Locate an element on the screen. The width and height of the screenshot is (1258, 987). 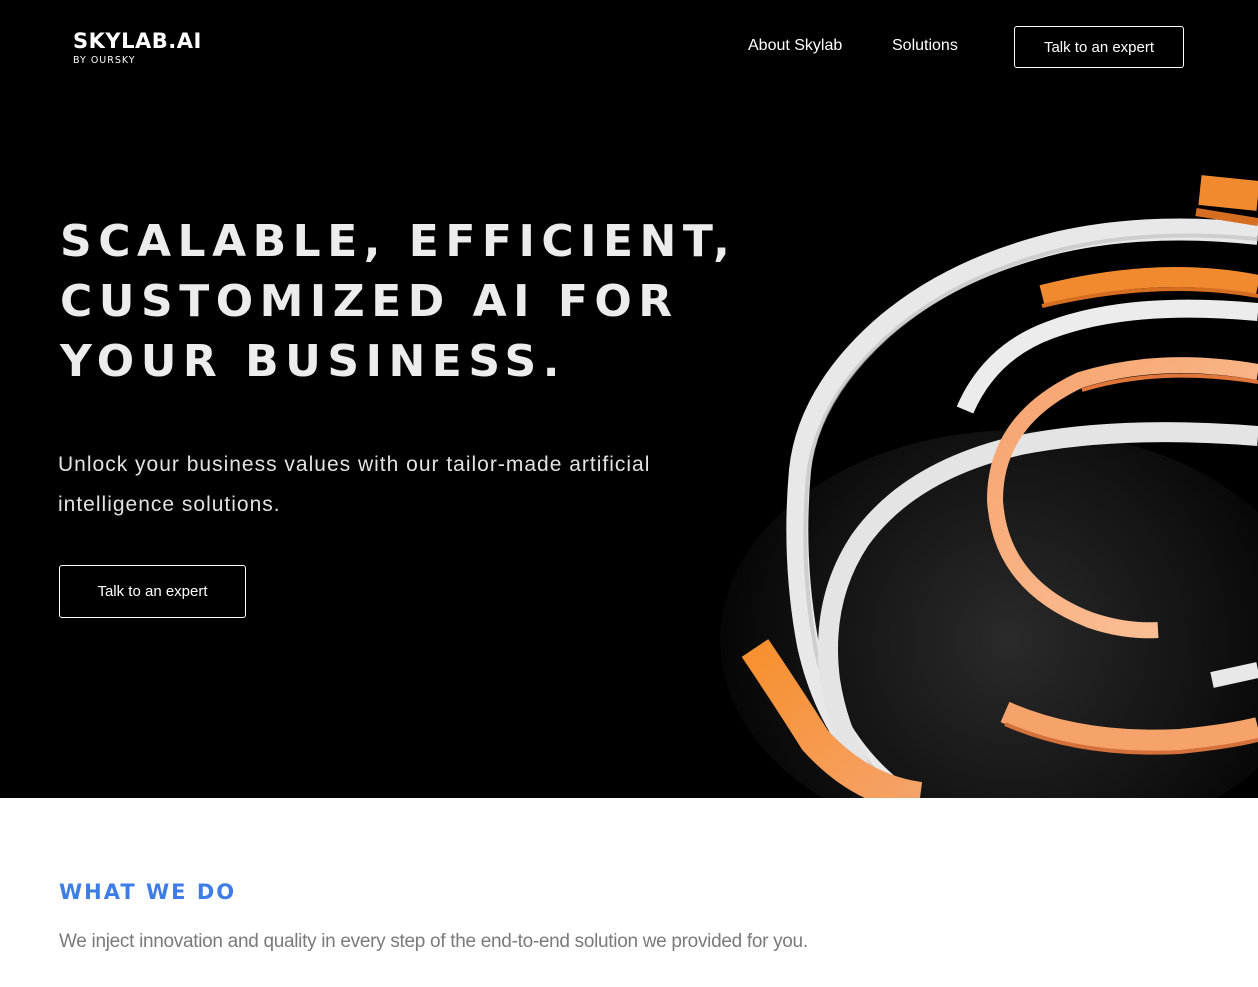
hero-cta-label: Talk to an expert is located at coordinates (152, 591).